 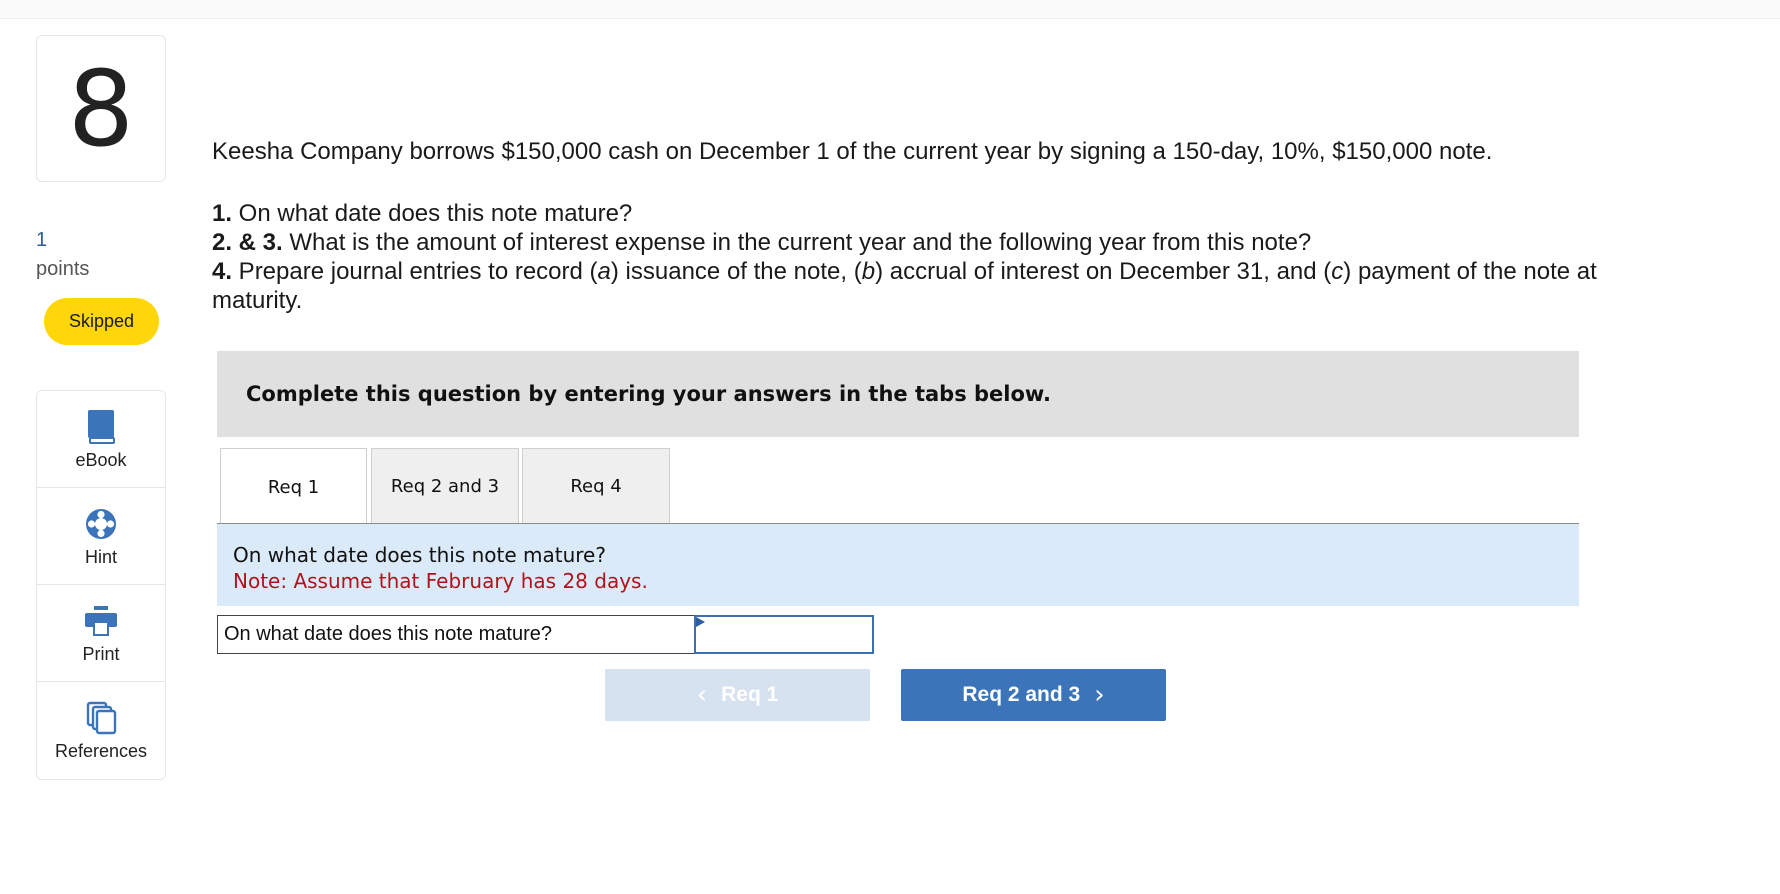 What do you see at coordinates (100, 556) in the screenshot?
I see `hint-label: Hint` at bounding box center [100, 556].